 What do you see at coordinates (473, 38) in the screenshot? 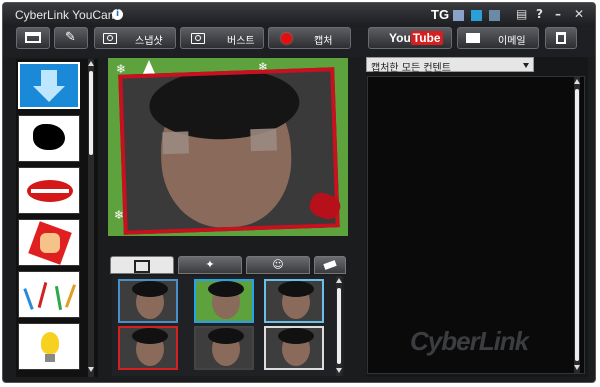
I see `envelope-icon` at bounding box center [473, 38].